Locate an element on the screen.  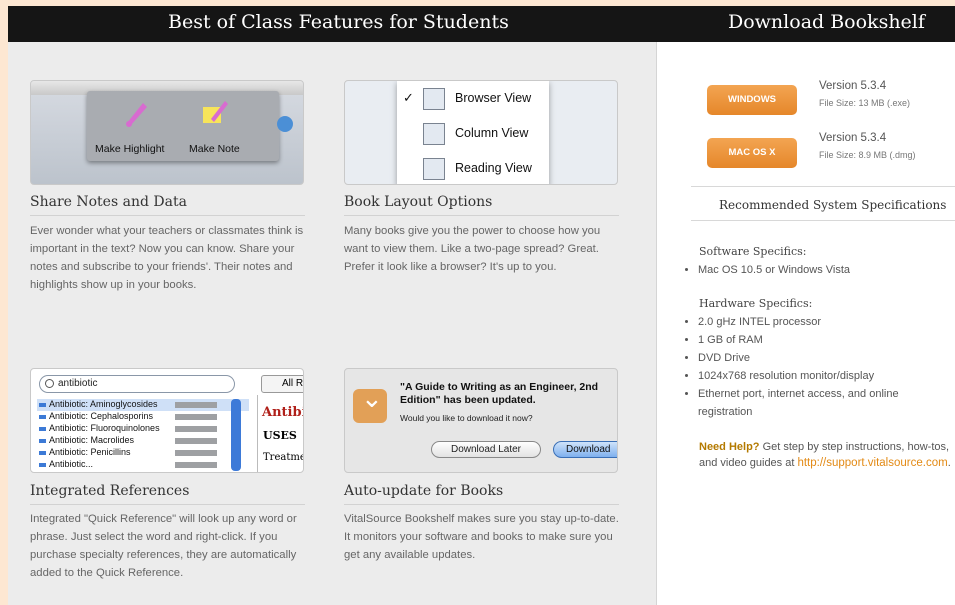
download-heading: Download Bookshelf is located at coordinates (826, 22).